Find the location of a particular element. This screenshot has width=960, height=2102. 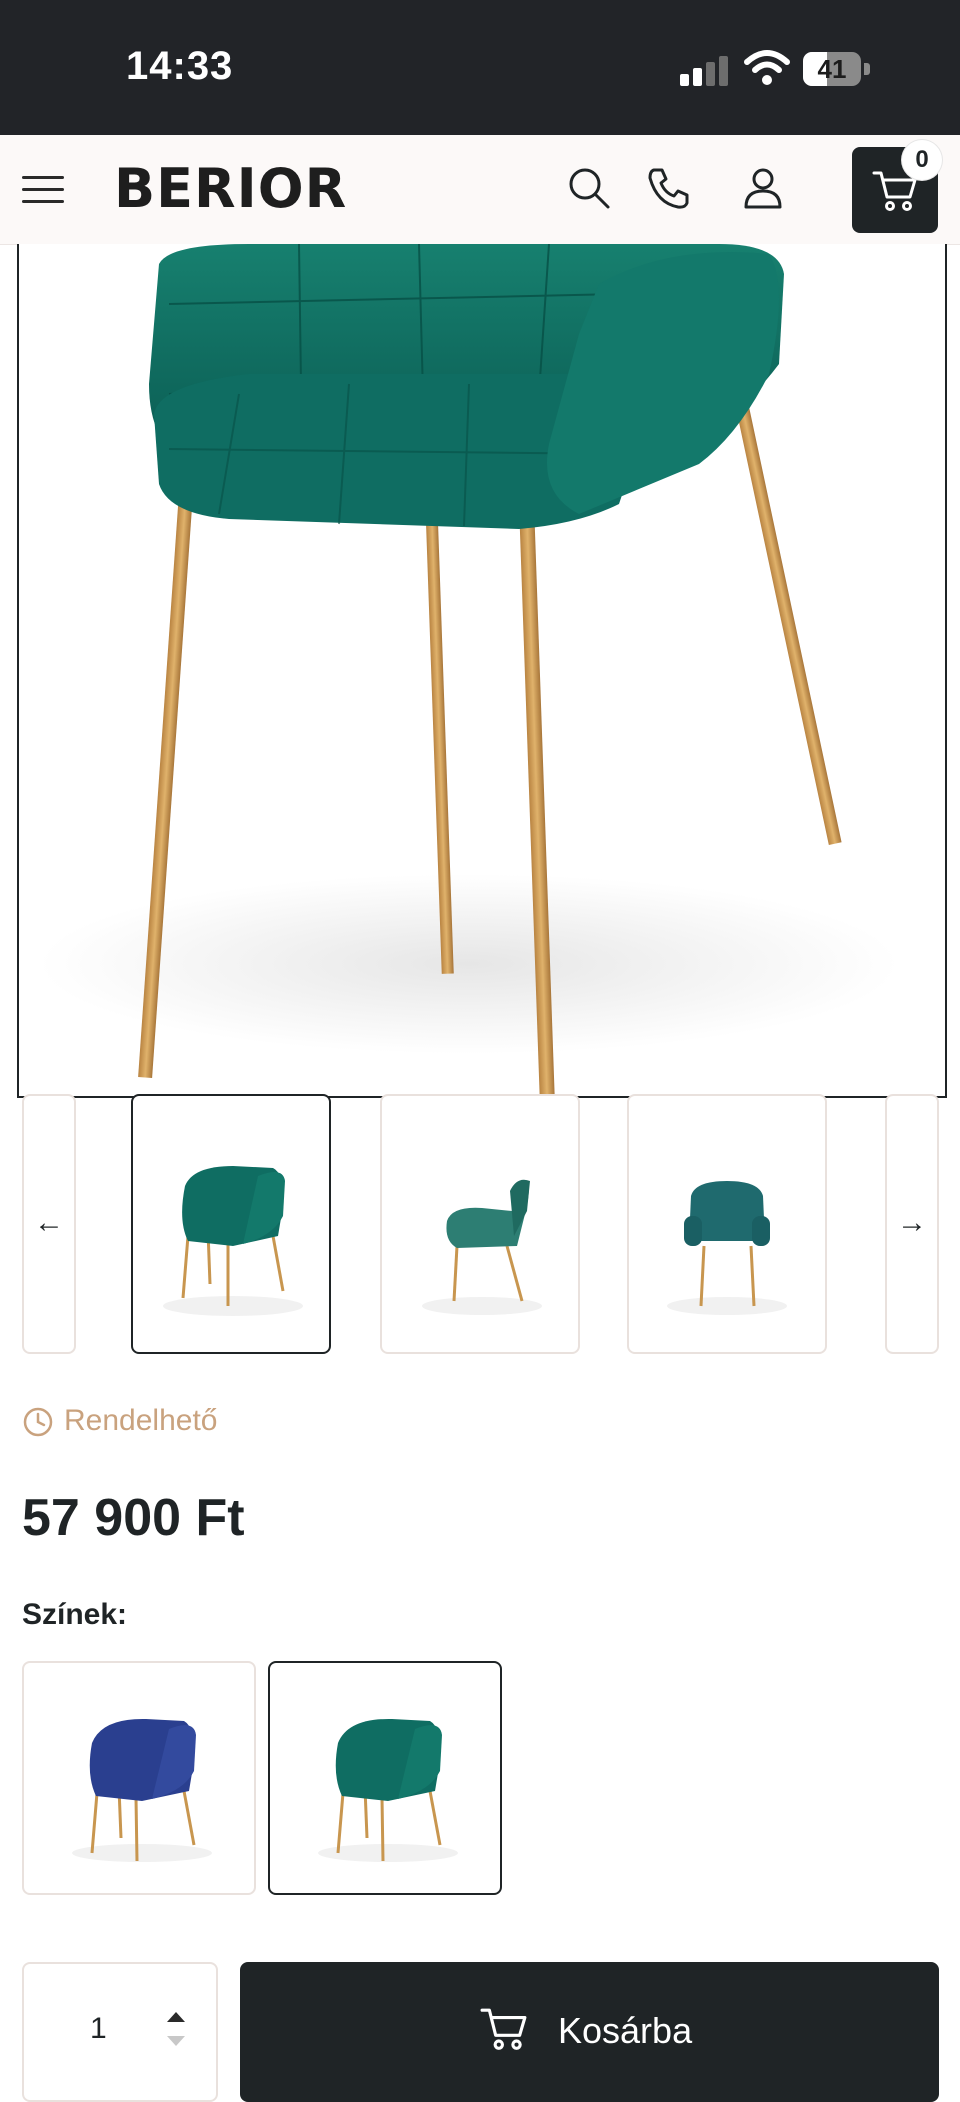

chair-blue-image is located at coordinates (142, 1790).